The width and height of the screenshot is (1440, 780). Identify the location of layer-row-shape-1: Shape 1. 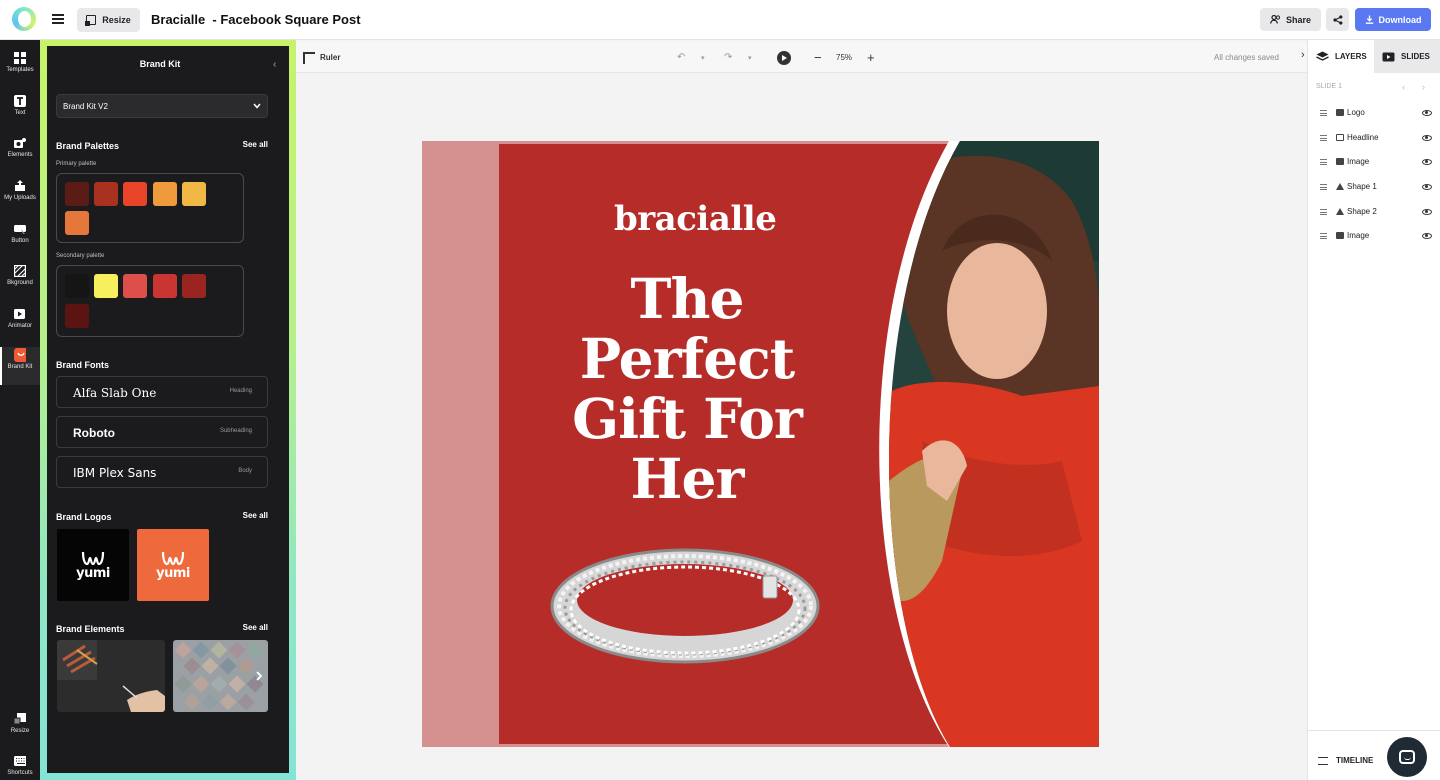
(1374, 187).